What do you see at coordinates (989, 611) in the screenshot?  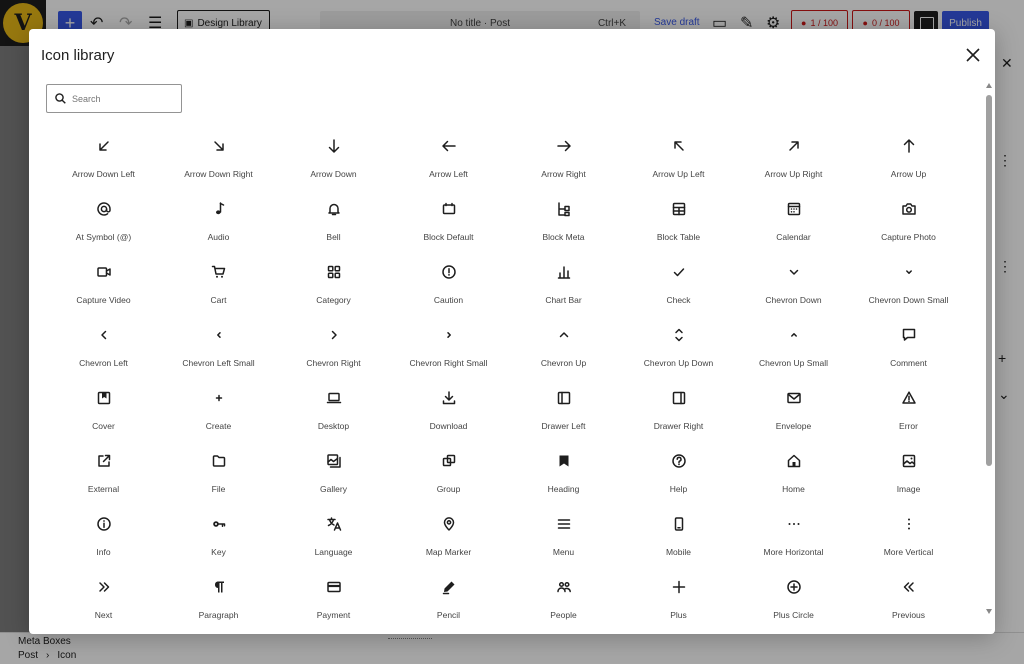 I see `scroll-down-arrow` at bounding box center [989, 611].